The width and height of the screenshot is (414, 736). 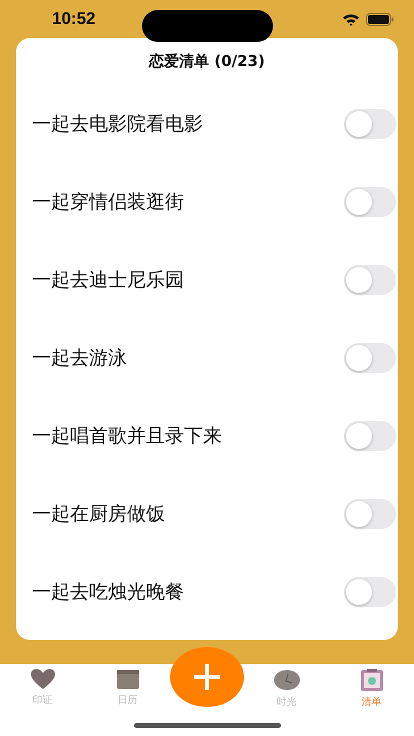 What do you see at coordinates (371, 700) in the screenshot?
I see `tab: 清单` at bounding box center [371, 700].